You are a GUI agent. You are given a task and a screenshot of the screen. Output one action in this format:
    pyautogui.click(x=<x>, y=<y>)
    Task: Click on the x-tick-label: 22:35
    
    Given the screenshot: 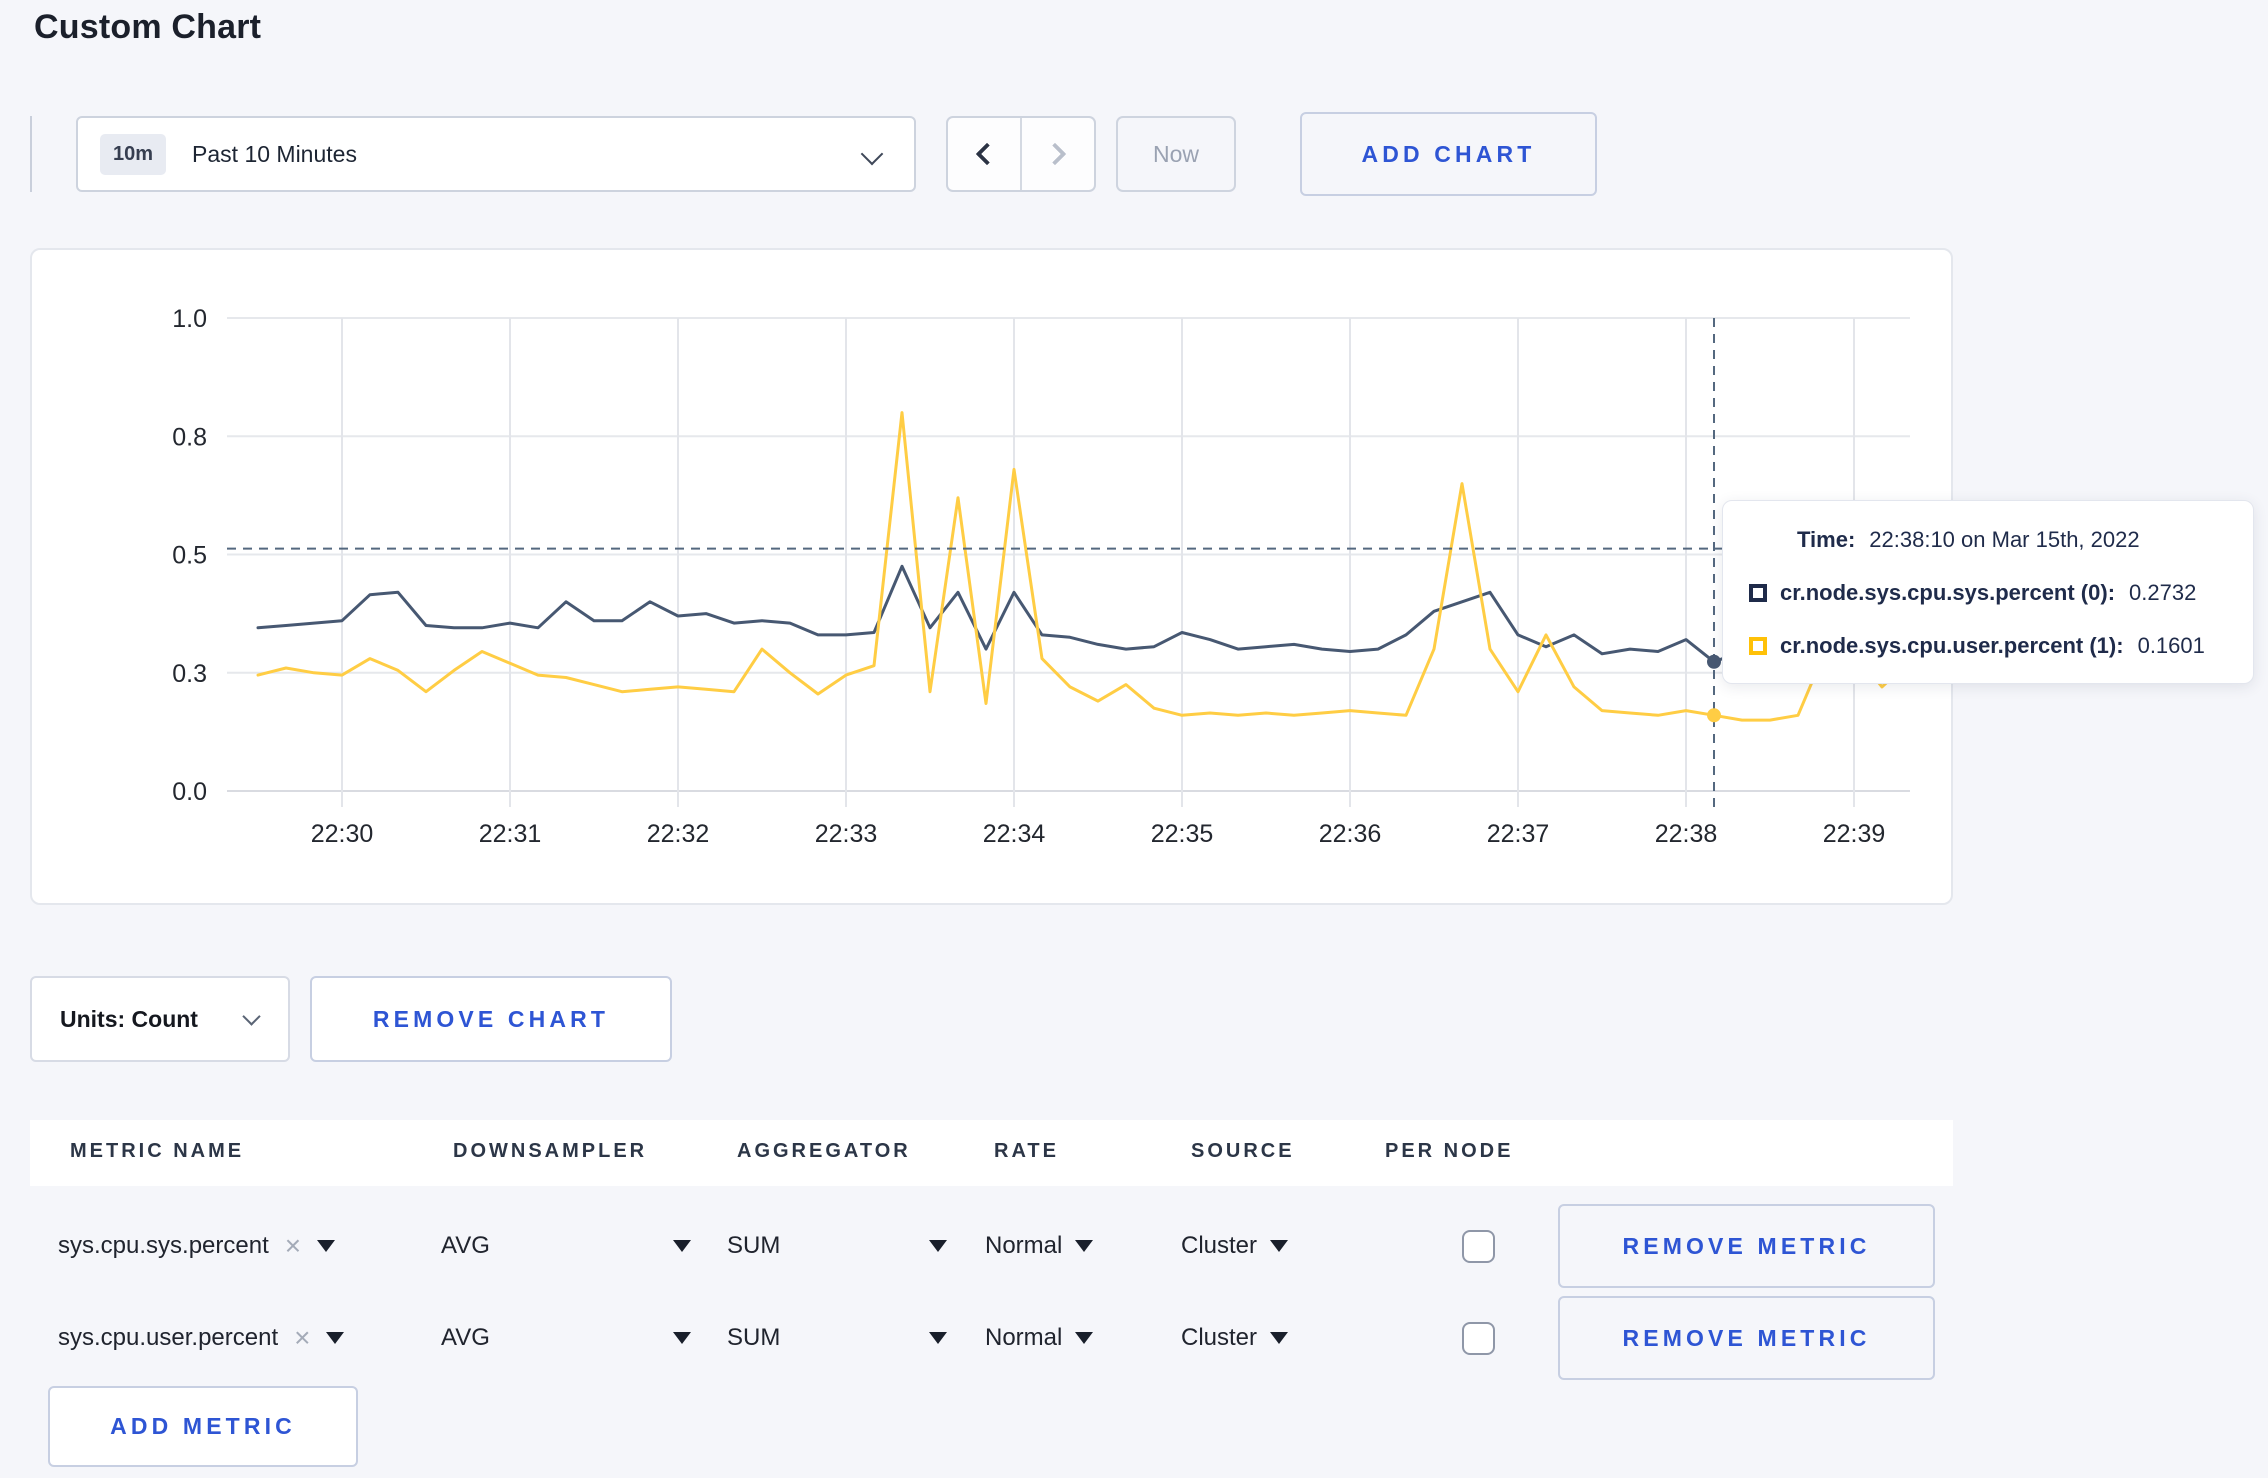 What is the action you would take?
    pyautogui.click(x=1182, y=834)
    